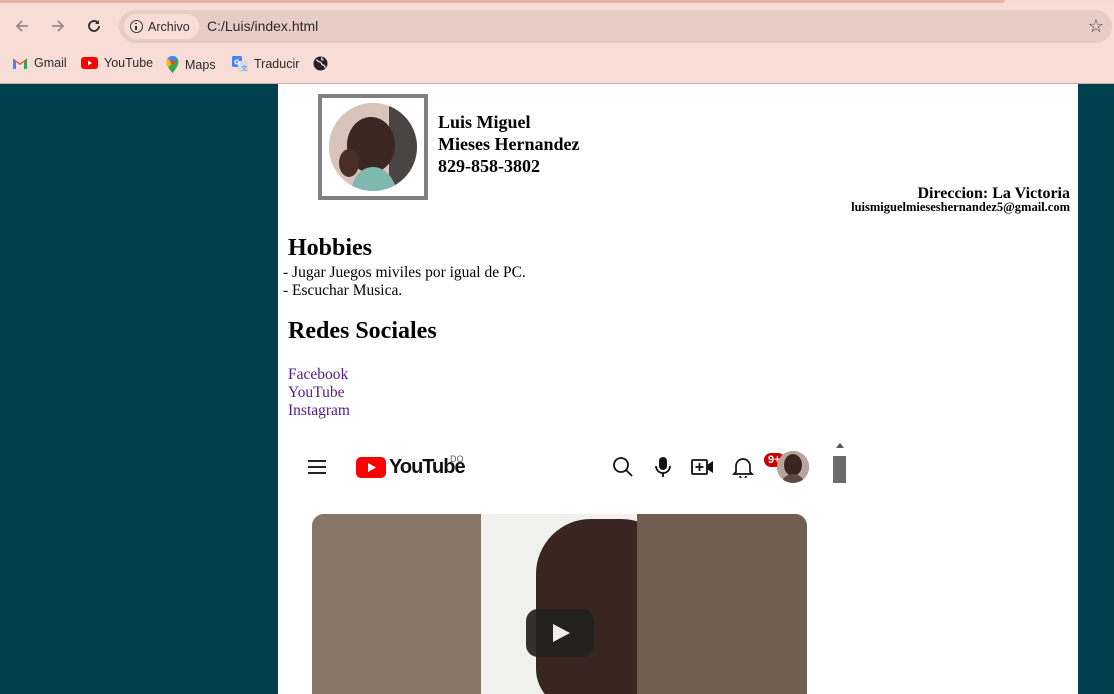 Image resolution: width=1114 pixels, height=694 pixels. What do you see at coordinates (623, 467) in the screenshot?
I see `search-icon` at bounding box center [623, 467].